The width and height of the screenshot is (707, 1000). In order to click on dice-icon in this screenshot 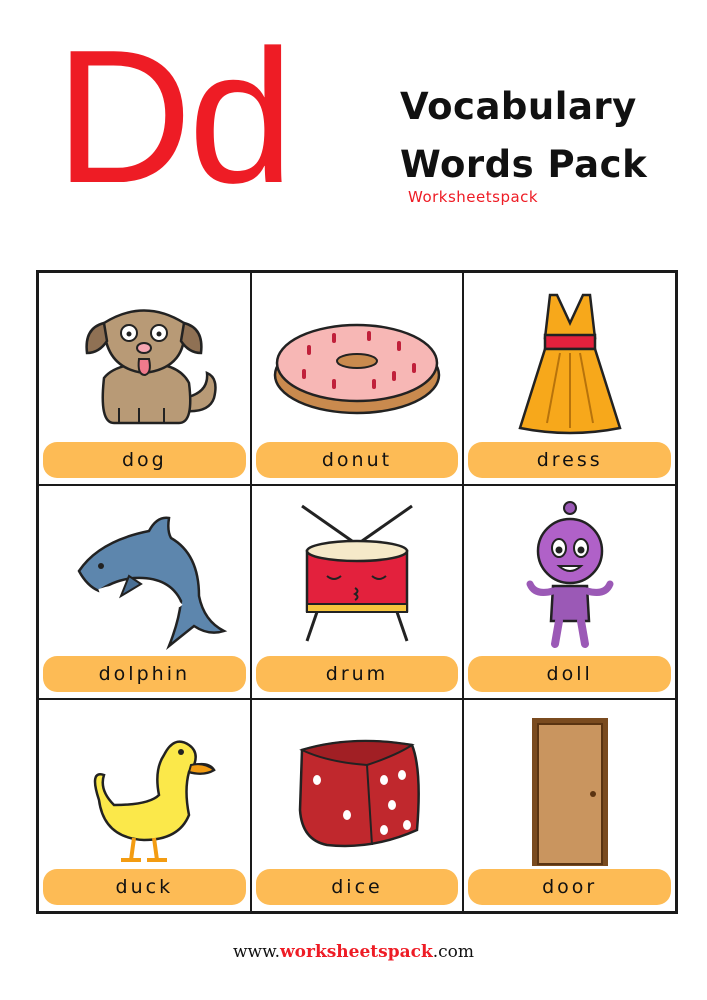, I will do `click(359, 793)`.